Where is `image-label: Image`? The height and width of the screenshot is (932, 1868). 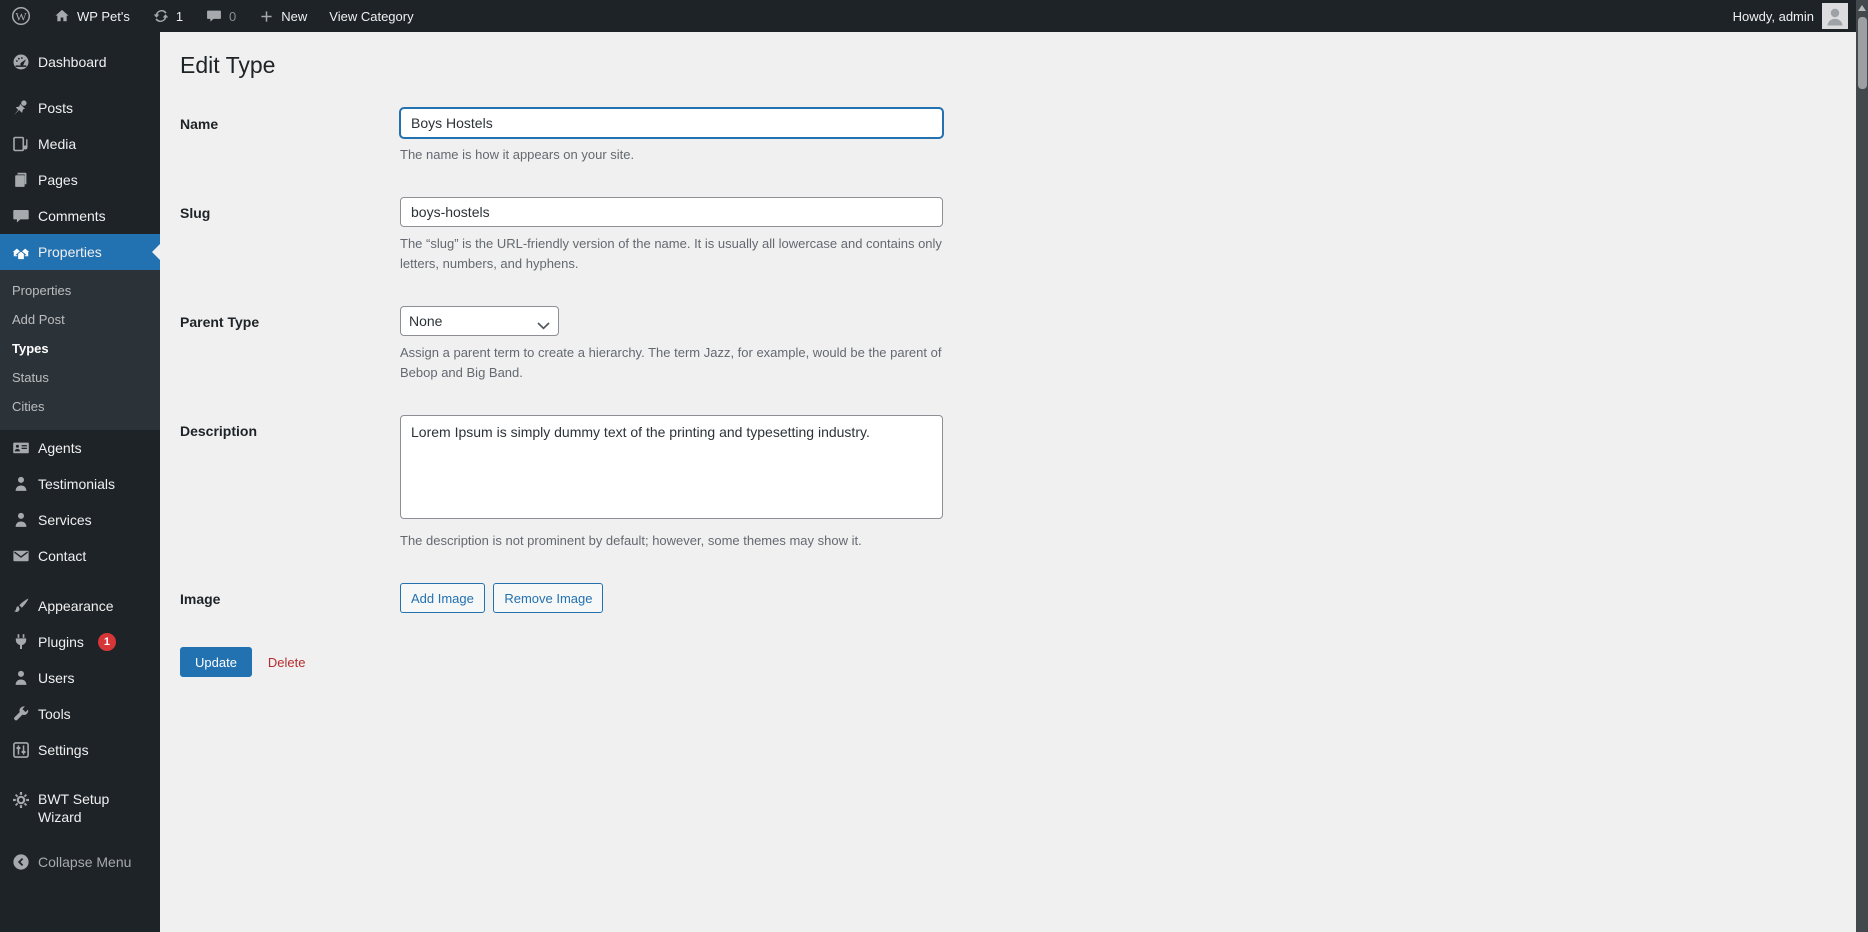
image-label: Image is located at coordinates (200, 599).